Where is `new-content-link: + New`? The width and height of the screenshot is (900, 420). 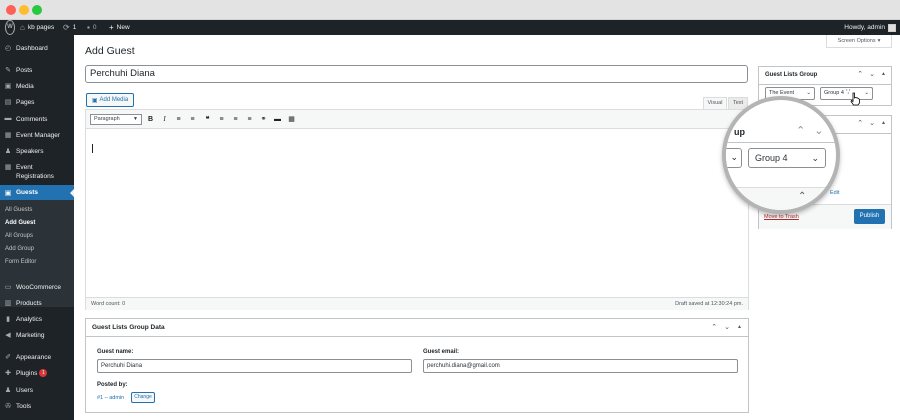
new-content-link: + New is located at coordinates (119, 27).